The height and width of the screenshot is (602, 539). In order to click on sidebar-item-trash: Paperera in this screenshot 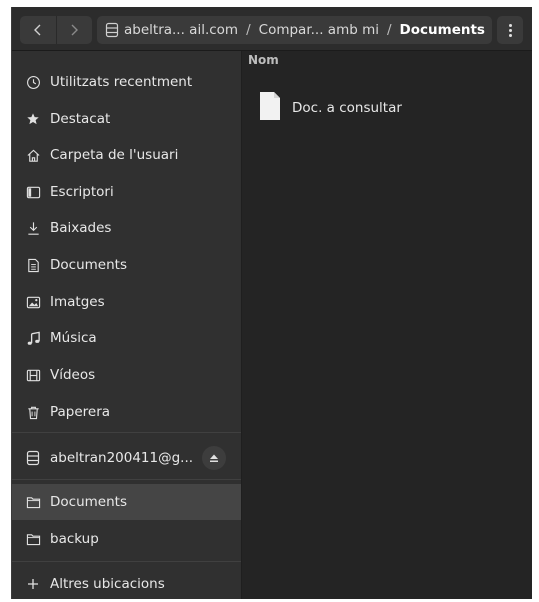, I will do `click(126, 412)`.